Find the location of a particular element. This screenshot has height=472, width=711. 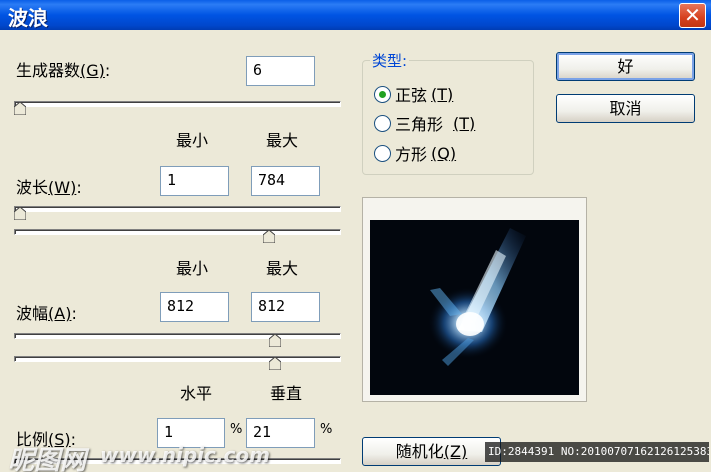

amplitude-label: 波幅(A): is located at coordinates (46, 313).